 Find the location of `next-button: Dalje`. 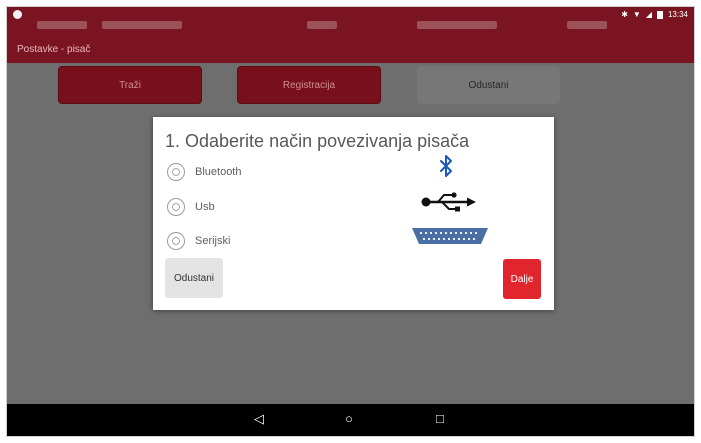

next-button: Dalje is located at coordinates (522, 279).